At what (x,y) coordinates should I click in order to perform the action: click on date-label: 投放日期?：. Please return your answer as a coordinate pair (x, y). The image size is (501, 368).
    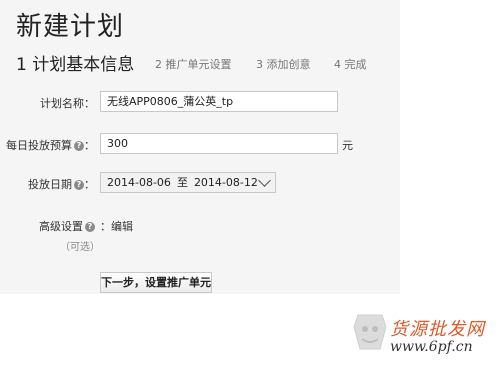
    Looking at the image, I should click on (61, 184).